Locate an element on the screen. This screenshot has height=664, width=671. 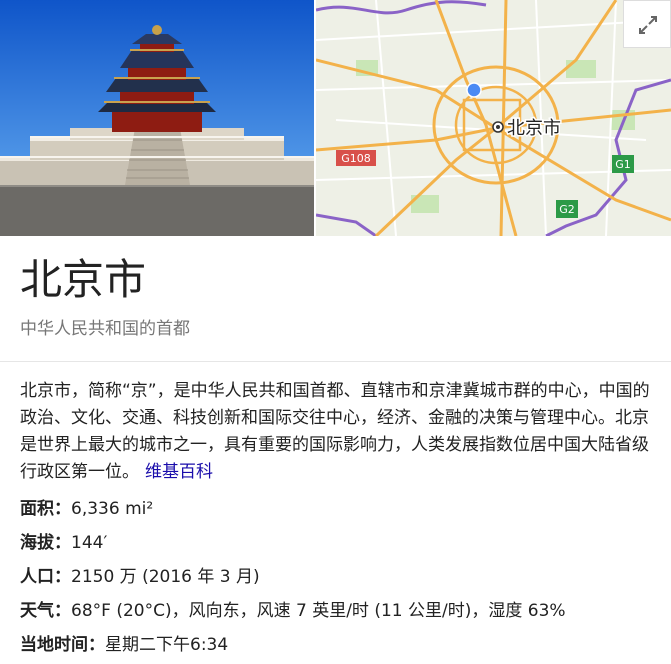
fact-label: 人口： is located at coordinates (45, 577).